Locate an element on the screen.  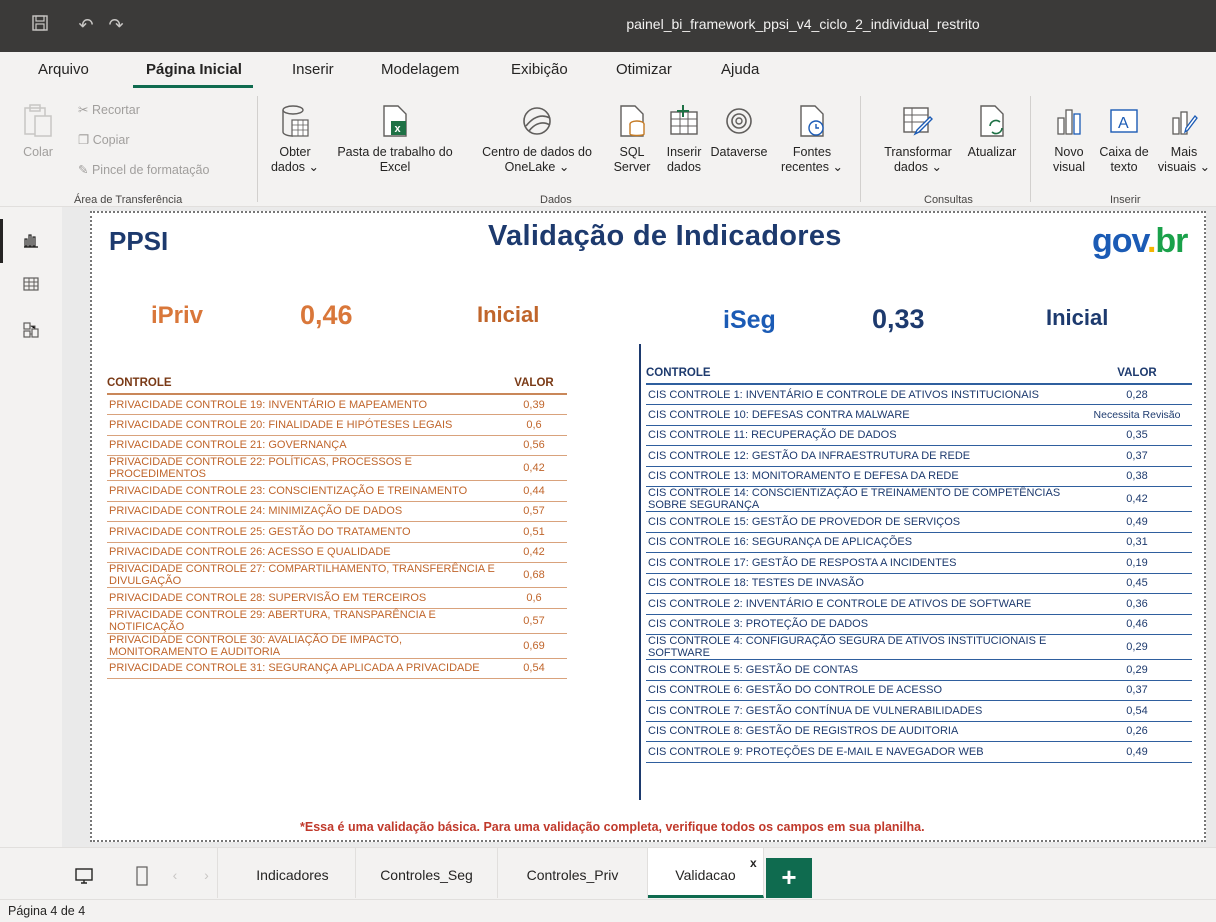
refresh-button: Atualizar is located at coordinates (992, 132).